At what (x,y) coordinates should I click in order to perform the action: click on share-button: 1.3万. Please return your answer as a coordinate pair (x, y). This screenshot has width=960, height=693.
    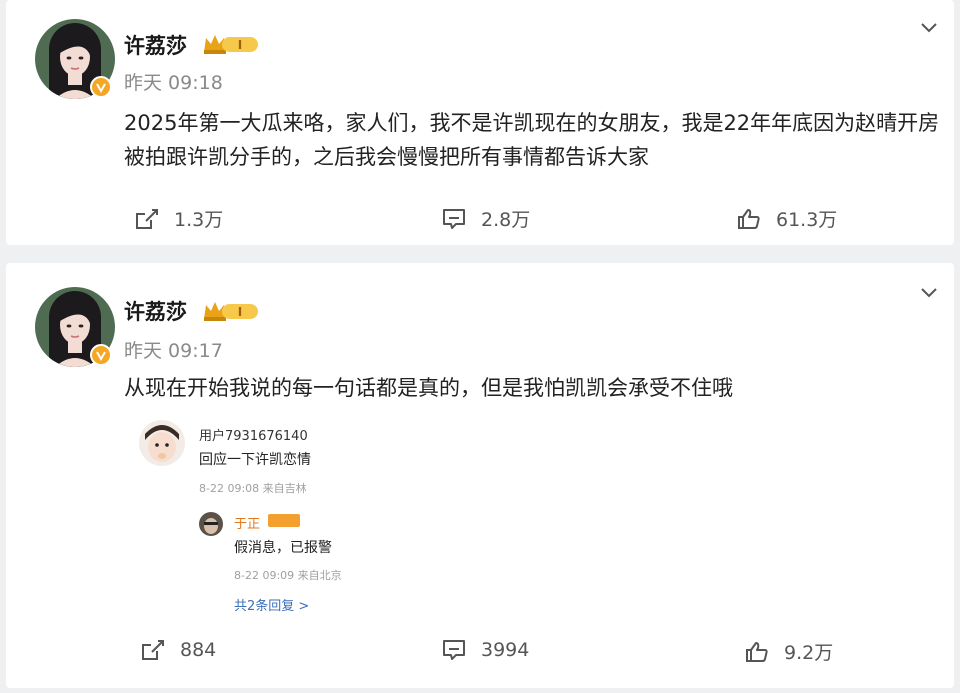
    Looking at the image, I should click on (178, 218).